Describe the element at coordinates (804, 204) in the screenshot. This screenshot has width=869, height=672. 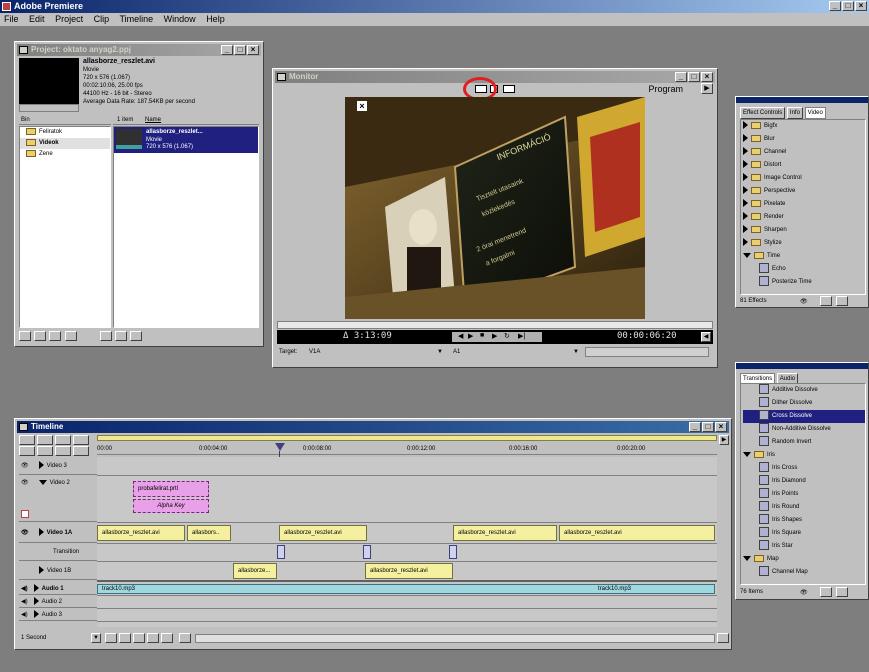
I see `effects-item: Pixelate` at that location.